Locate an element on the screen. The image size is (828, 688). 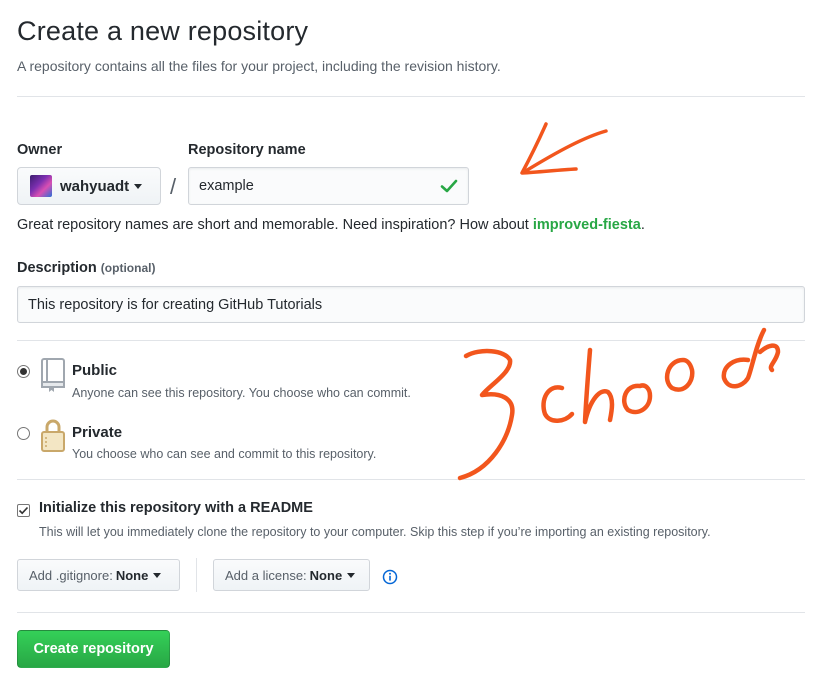
select-separator is located at coordinates (196, 575).